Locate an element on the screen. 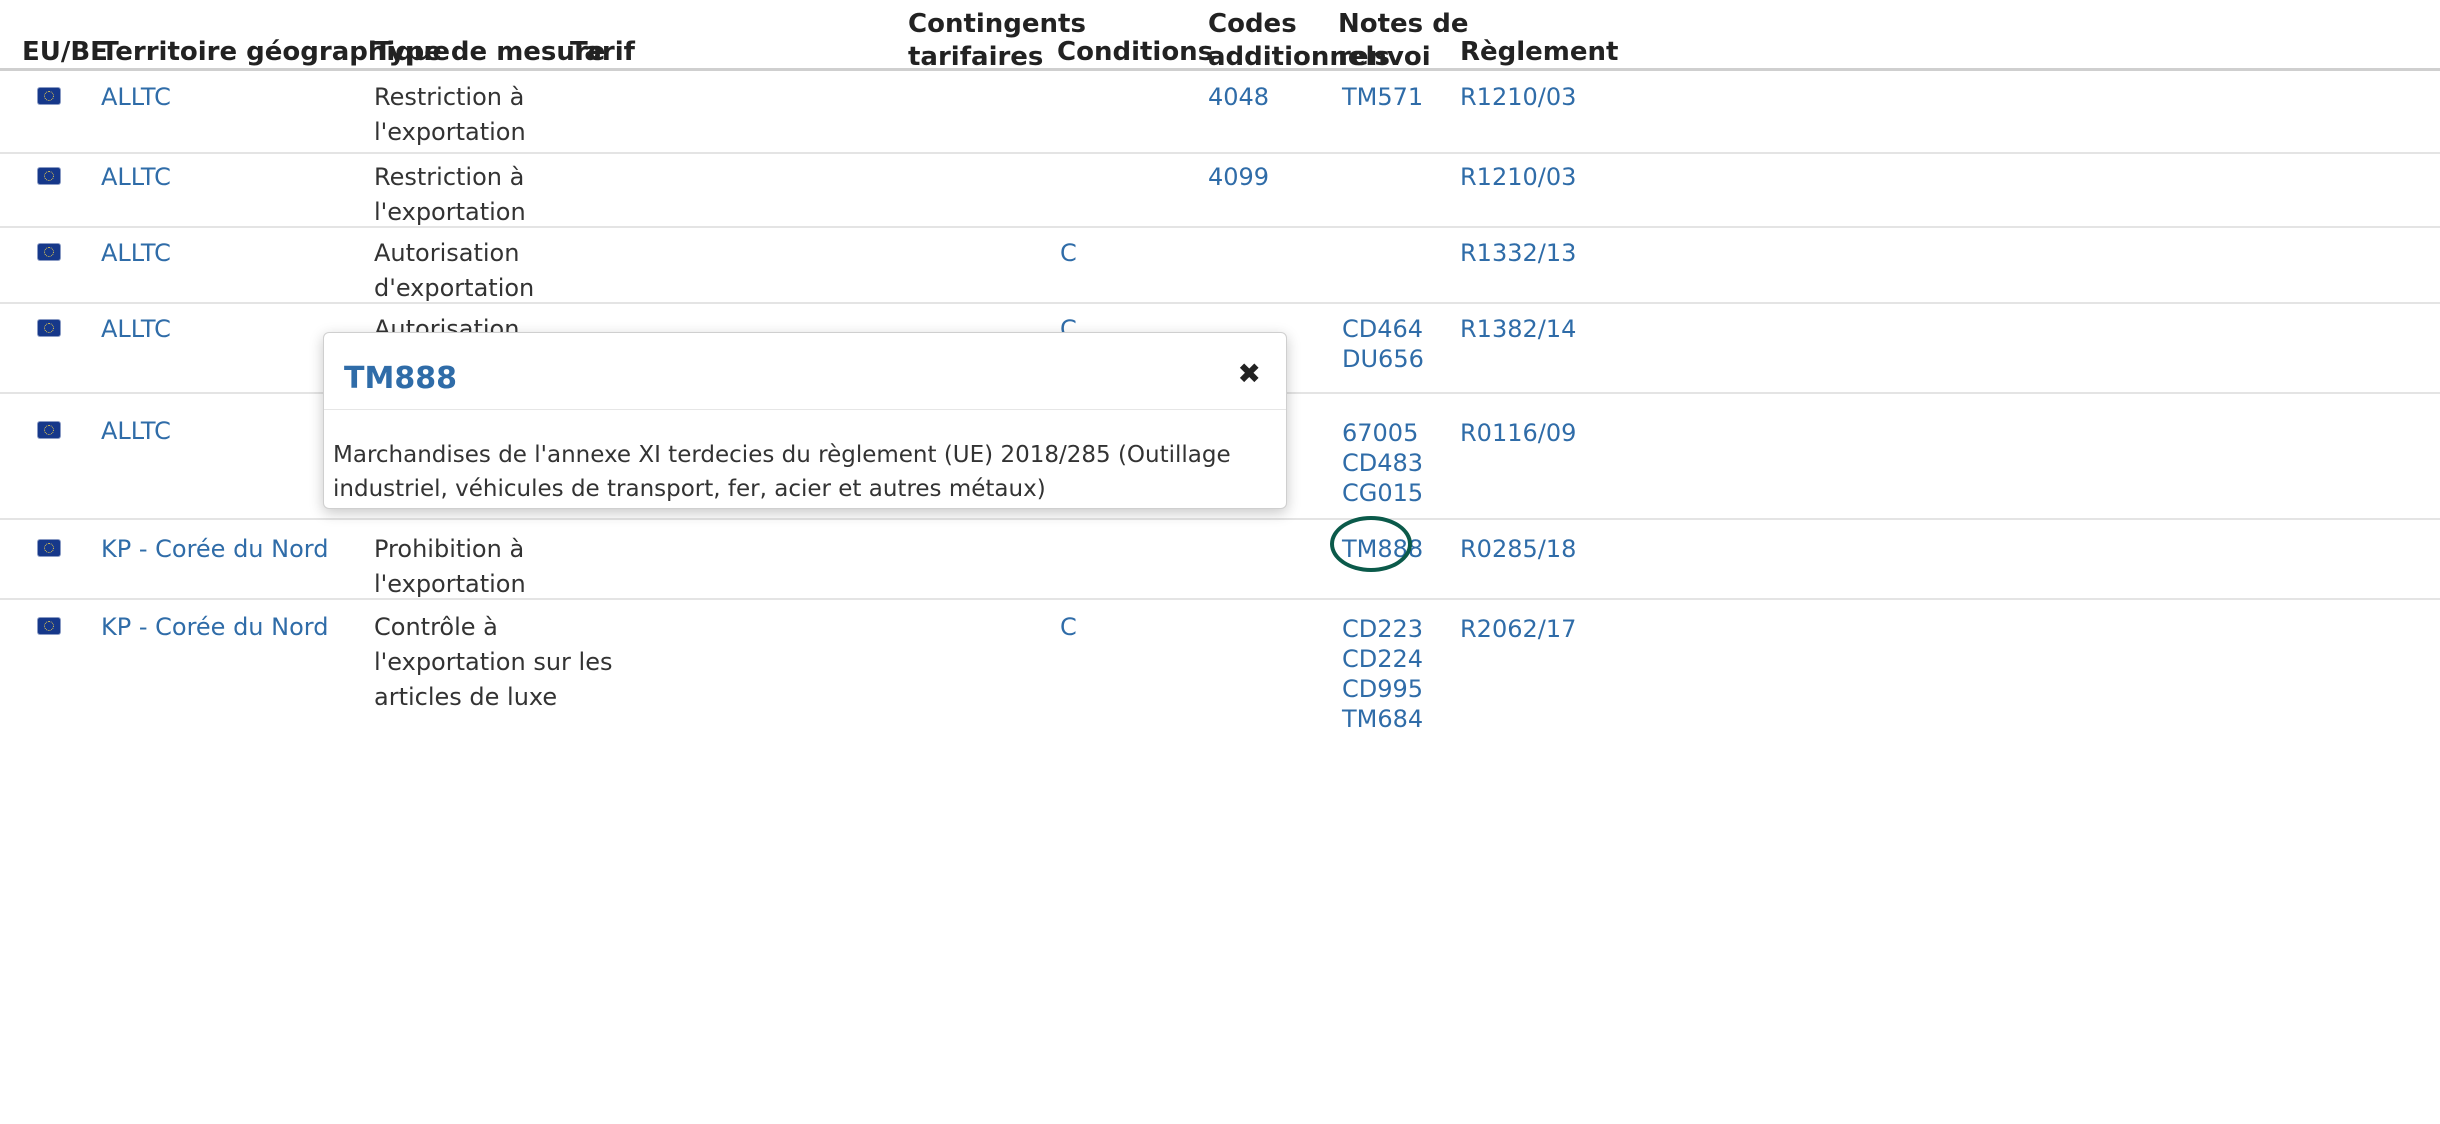  reglement-link: R2062/17 is located at coordinates (1518, 629).